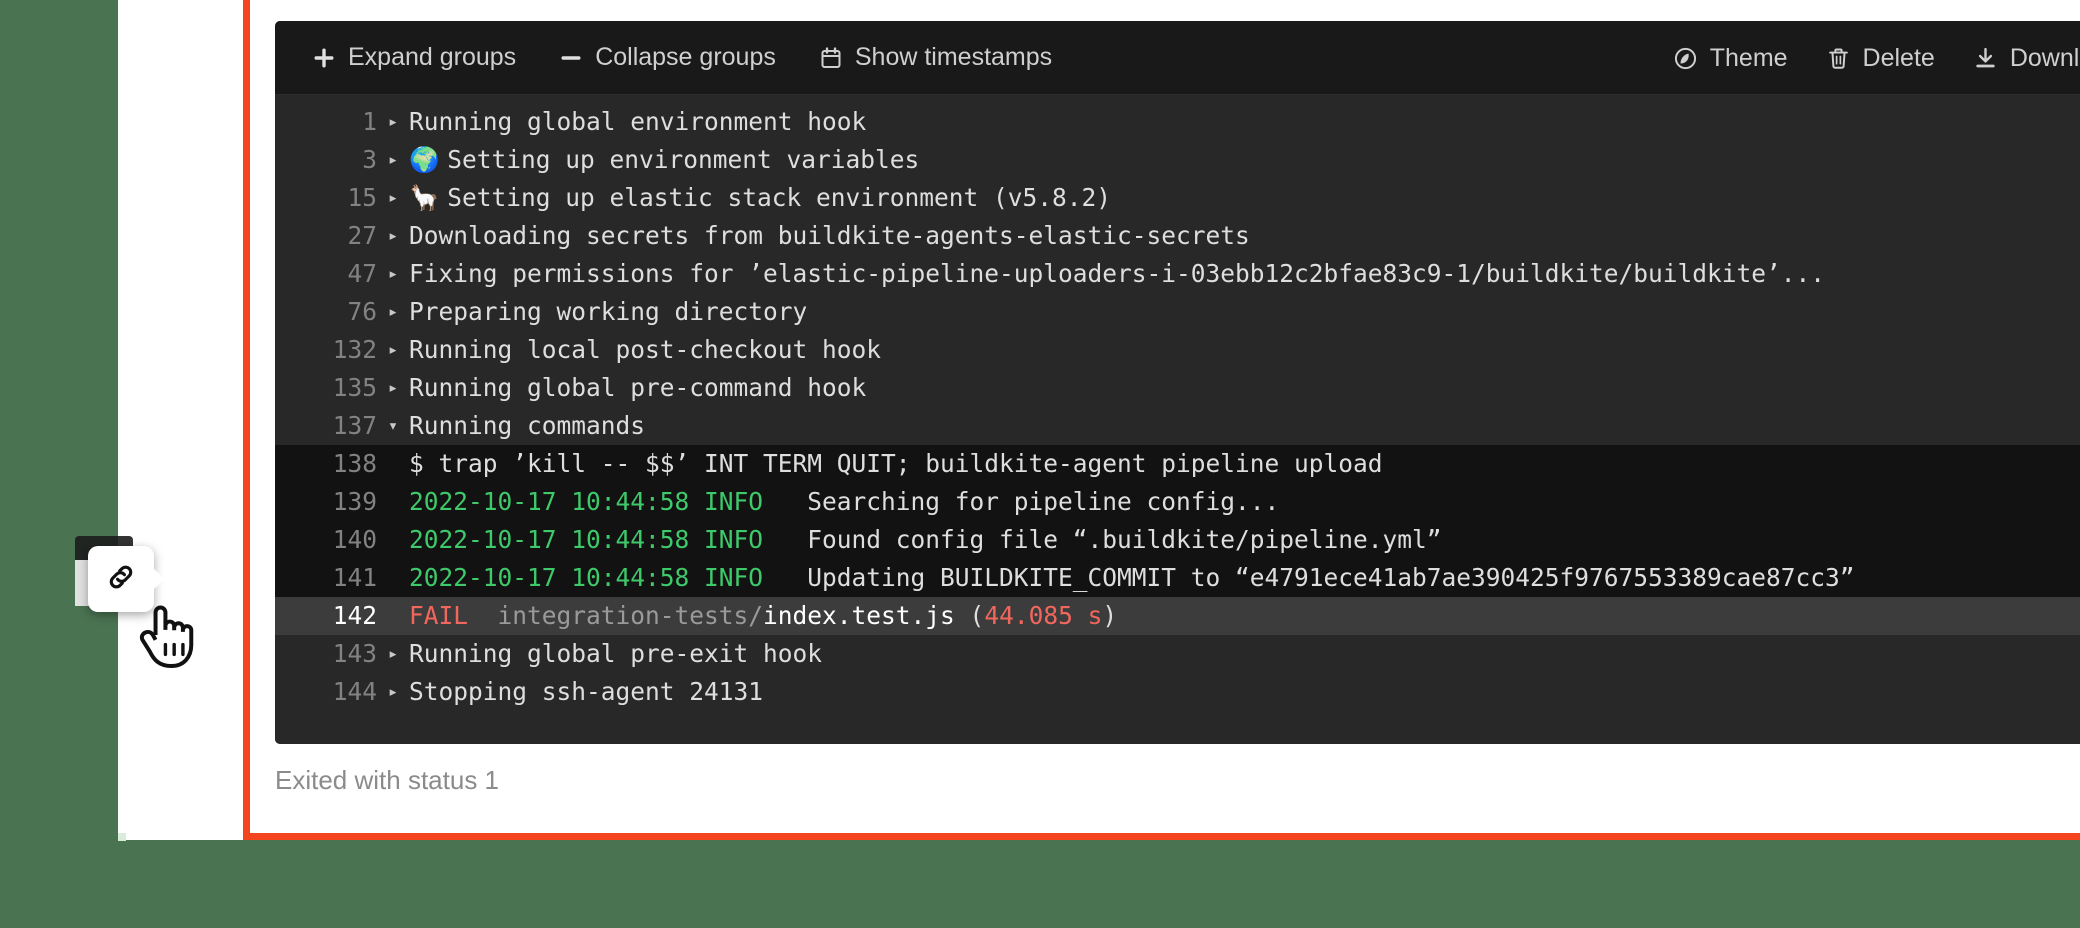 This screenshot has width=2080, height=928. What do you see at coordinates (1177, 692) in the screenshot?
I see `log-row: 144 ▸ Stopping ssh-agent 24131` at bounding box center [1177, 692].